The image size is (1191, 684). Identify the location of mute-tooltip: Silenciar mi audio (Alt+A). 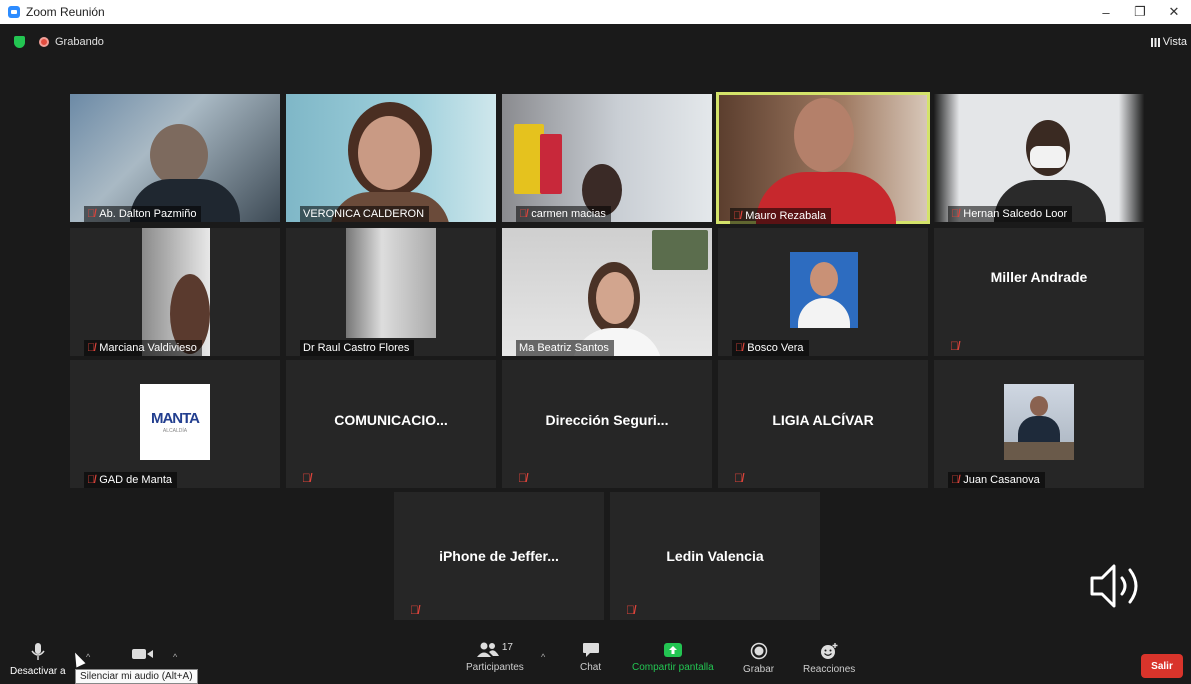
(136, 676).